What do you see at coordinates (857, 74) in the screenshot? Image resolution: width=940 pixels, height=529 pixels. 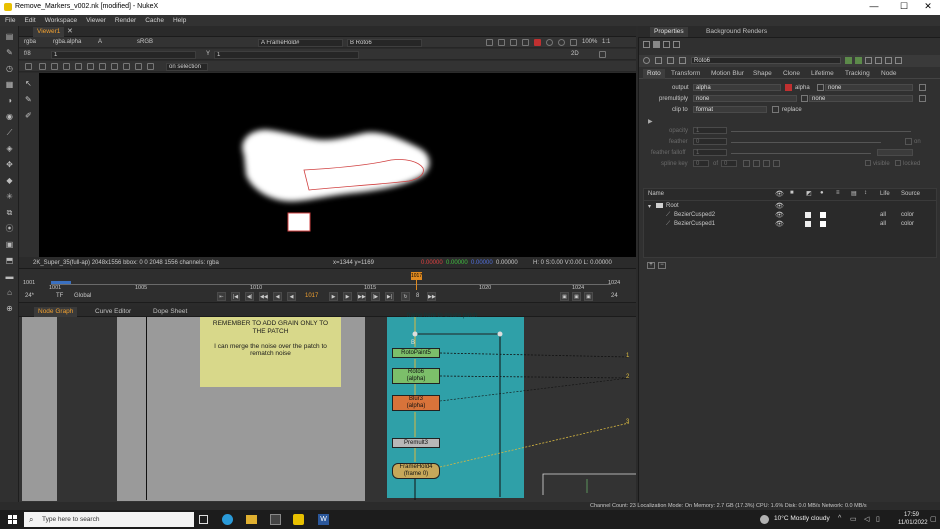 I see `tab-tracking: Tracking` at bounding box center [857, 74].